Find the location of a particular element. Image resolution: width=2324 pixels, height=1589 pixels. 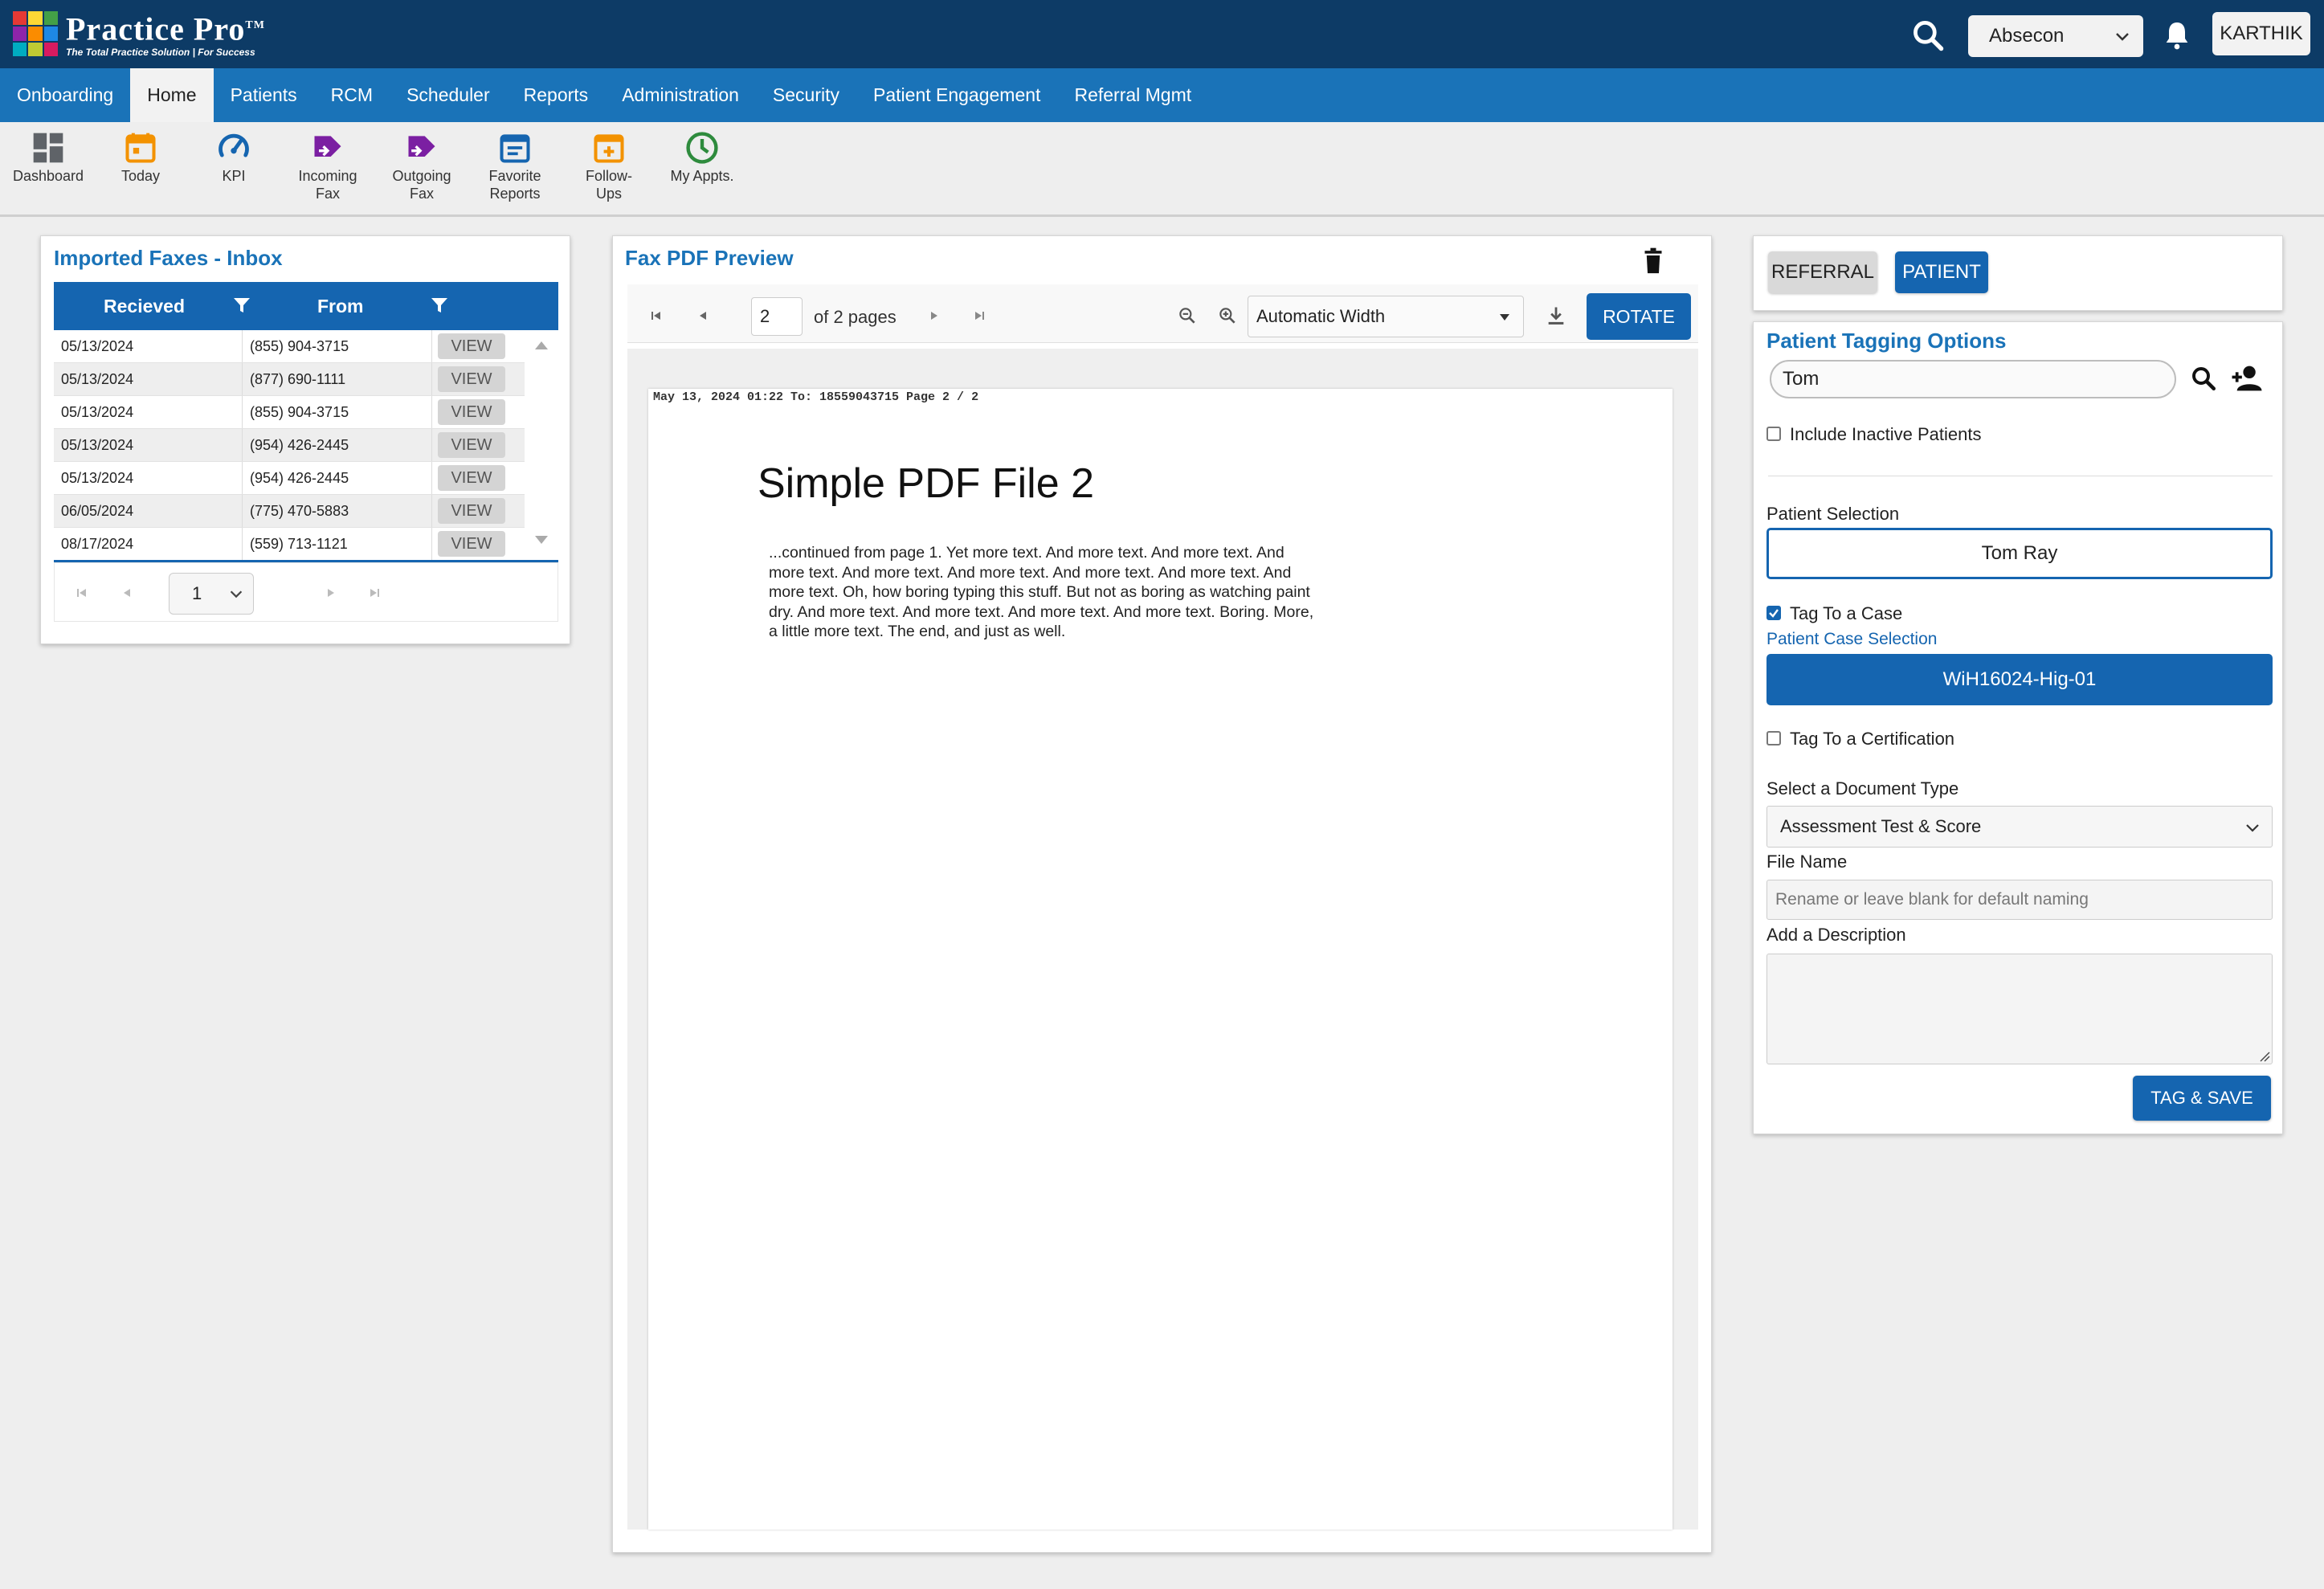

document-type-select: Assessment Test & Score is located at coordinates (2019, 827).